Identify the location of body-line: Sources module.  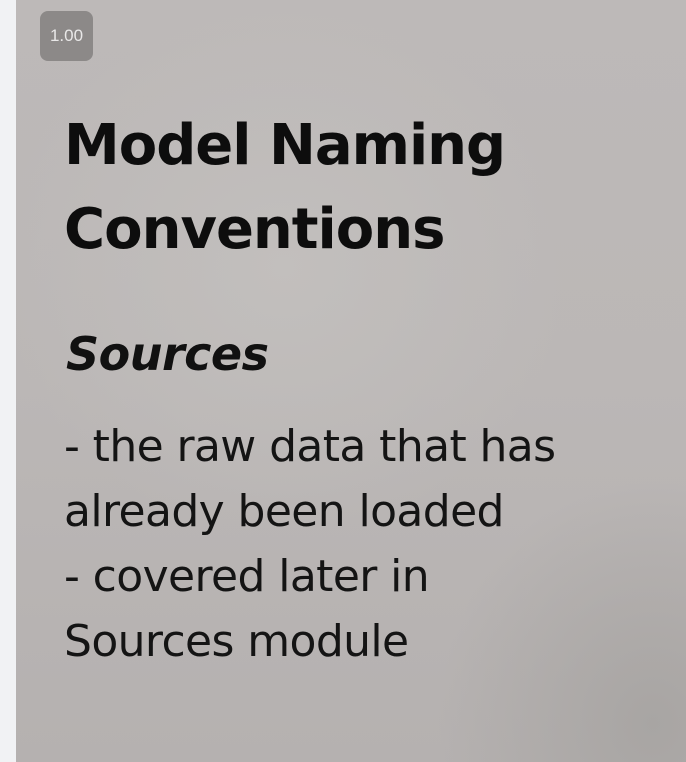
(236, 641).